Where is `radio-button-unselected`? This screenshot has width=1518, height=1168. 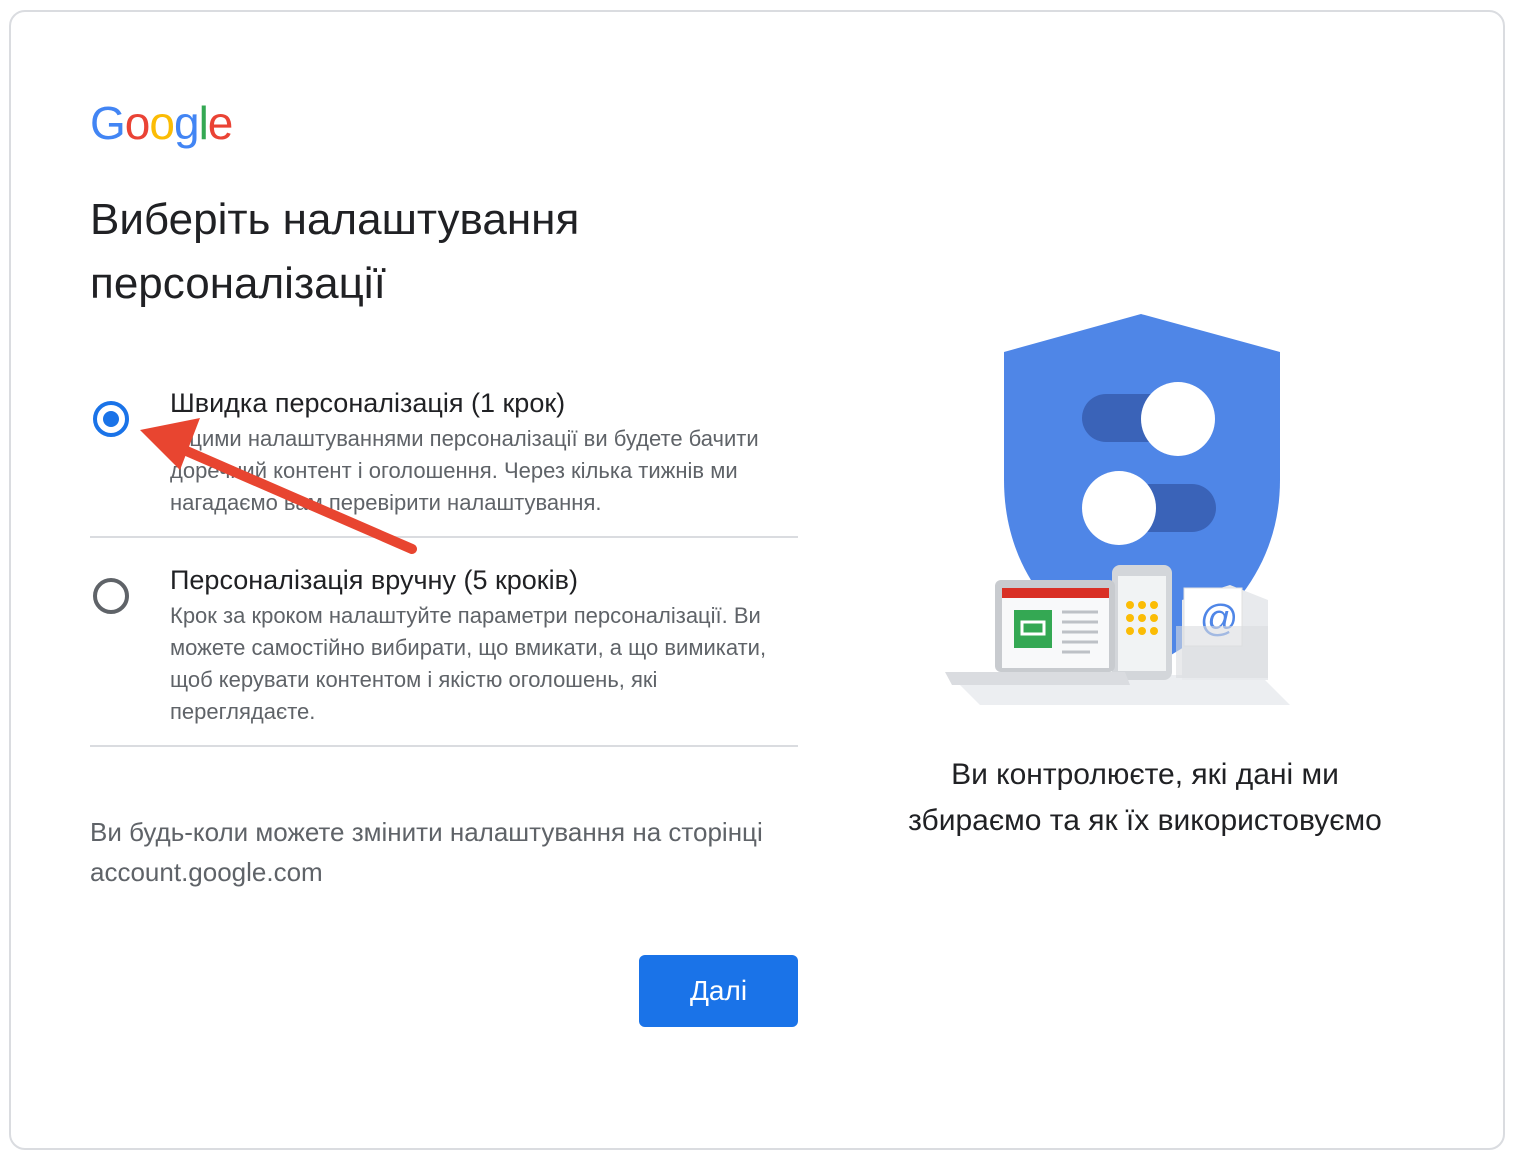 radio-button-unselected is located at coordinates (111, 596).